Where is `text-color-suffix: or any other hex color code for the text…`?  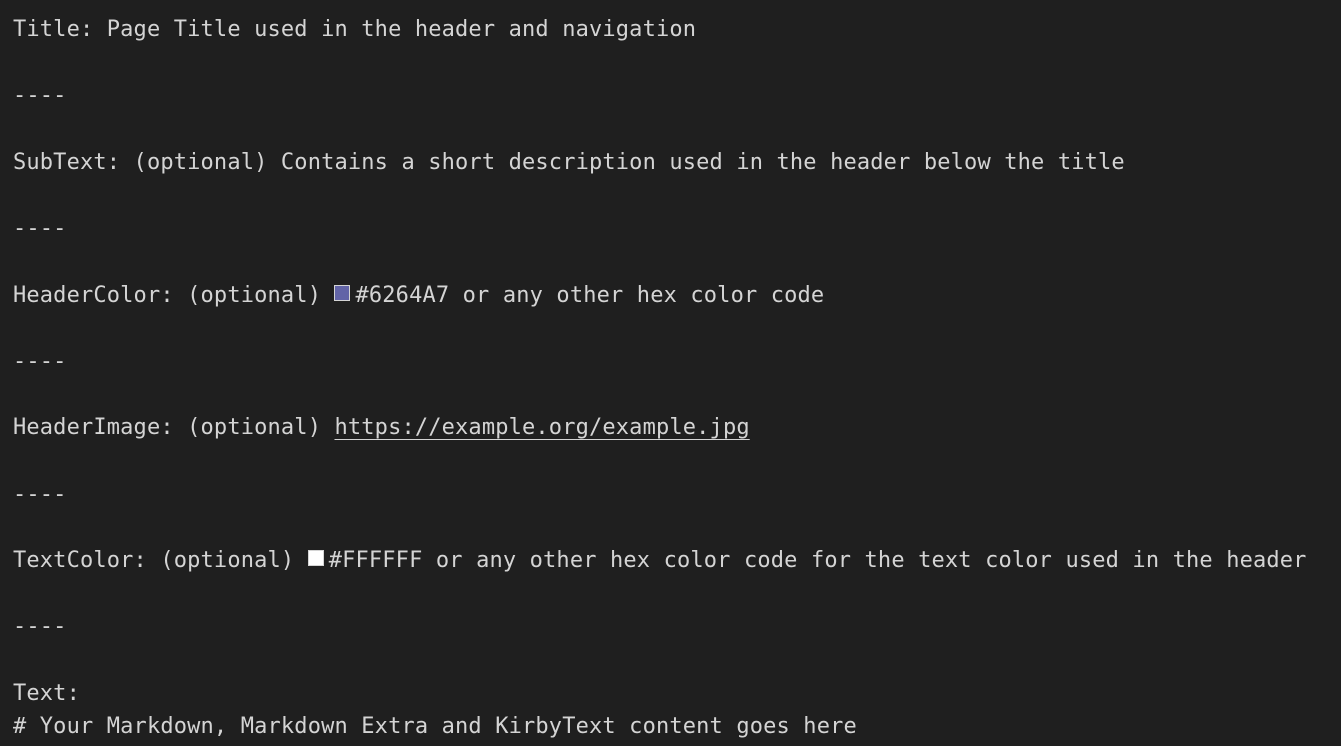 text-color-suffix: or any other hex color code for the text… is located at coordinates (864, 560).